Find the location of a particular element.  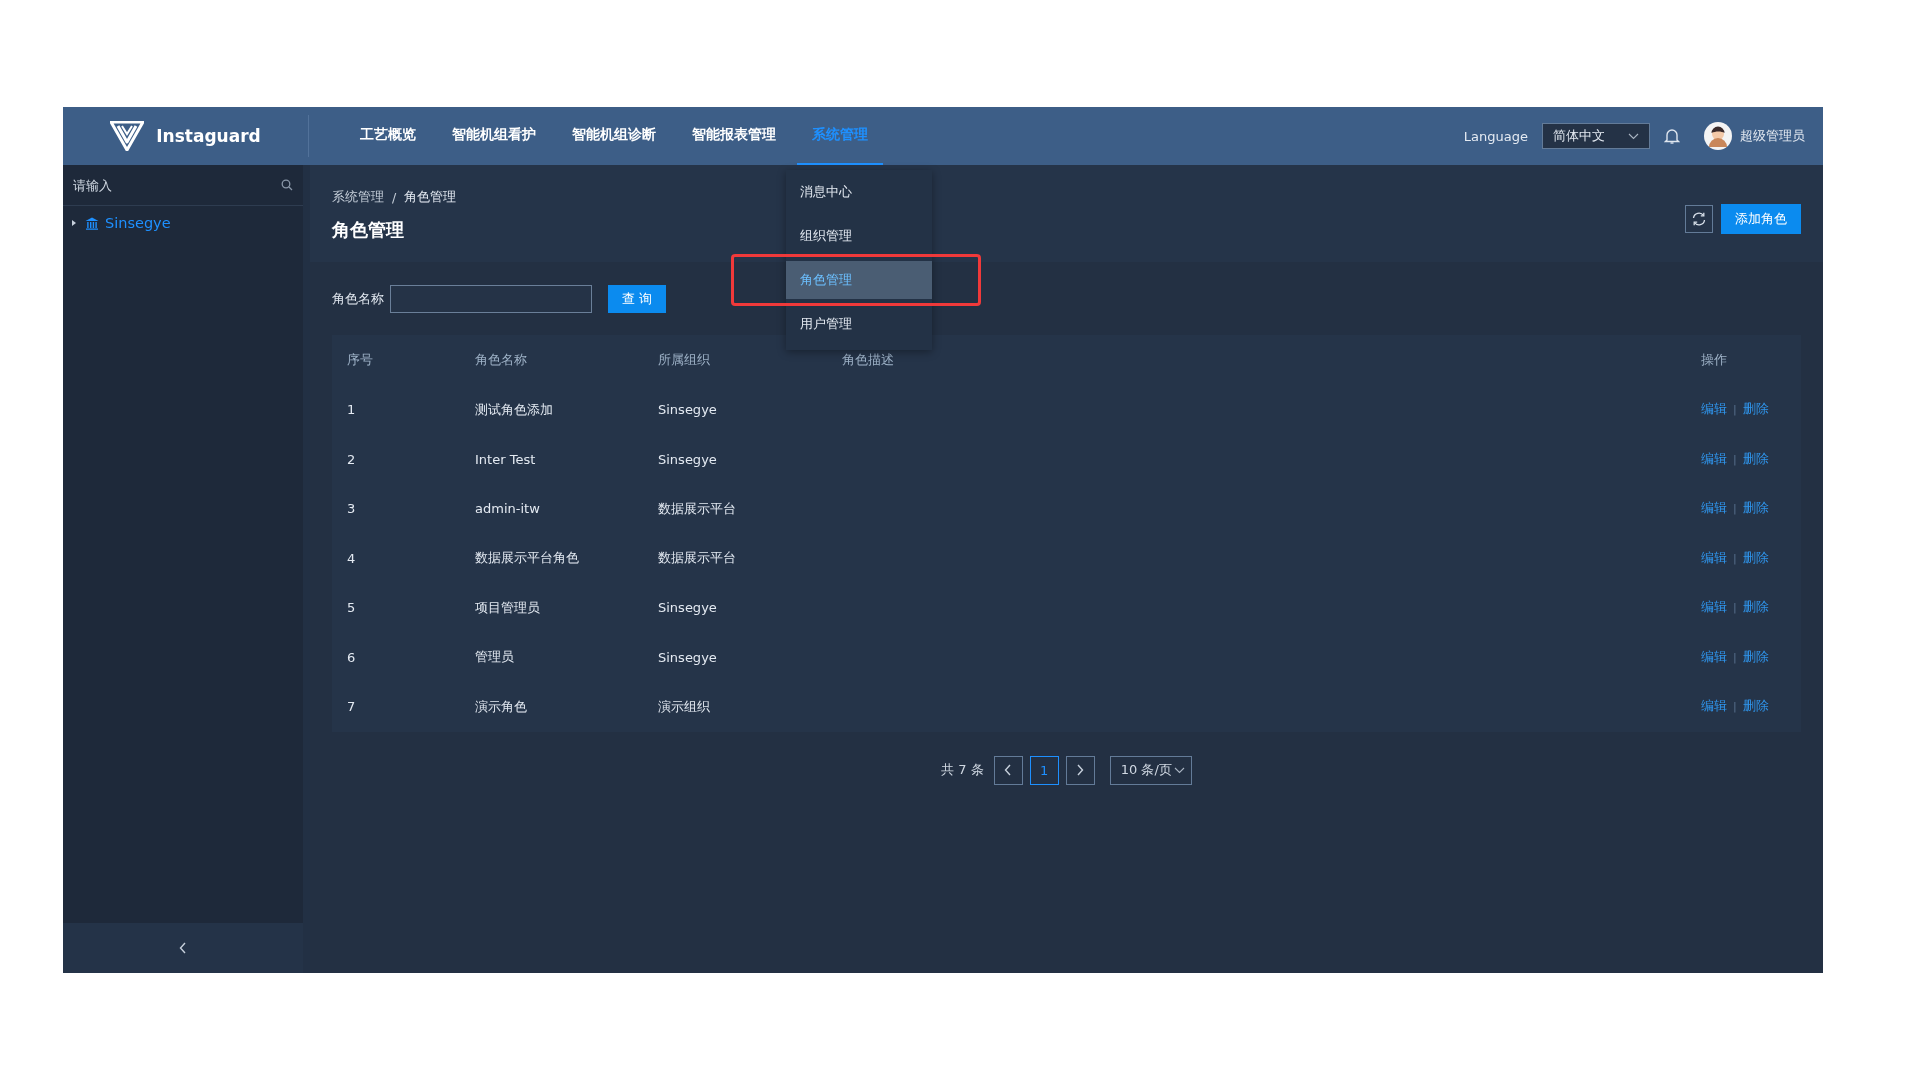

column-header: 操作 is located at coordinates (1714, 360).